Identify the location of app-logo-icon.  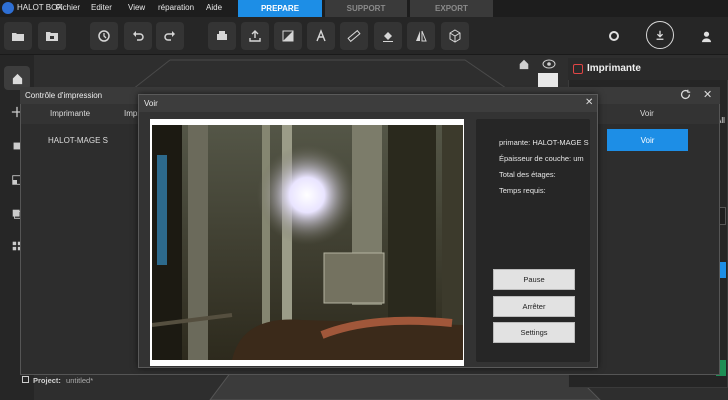
(8, 8).